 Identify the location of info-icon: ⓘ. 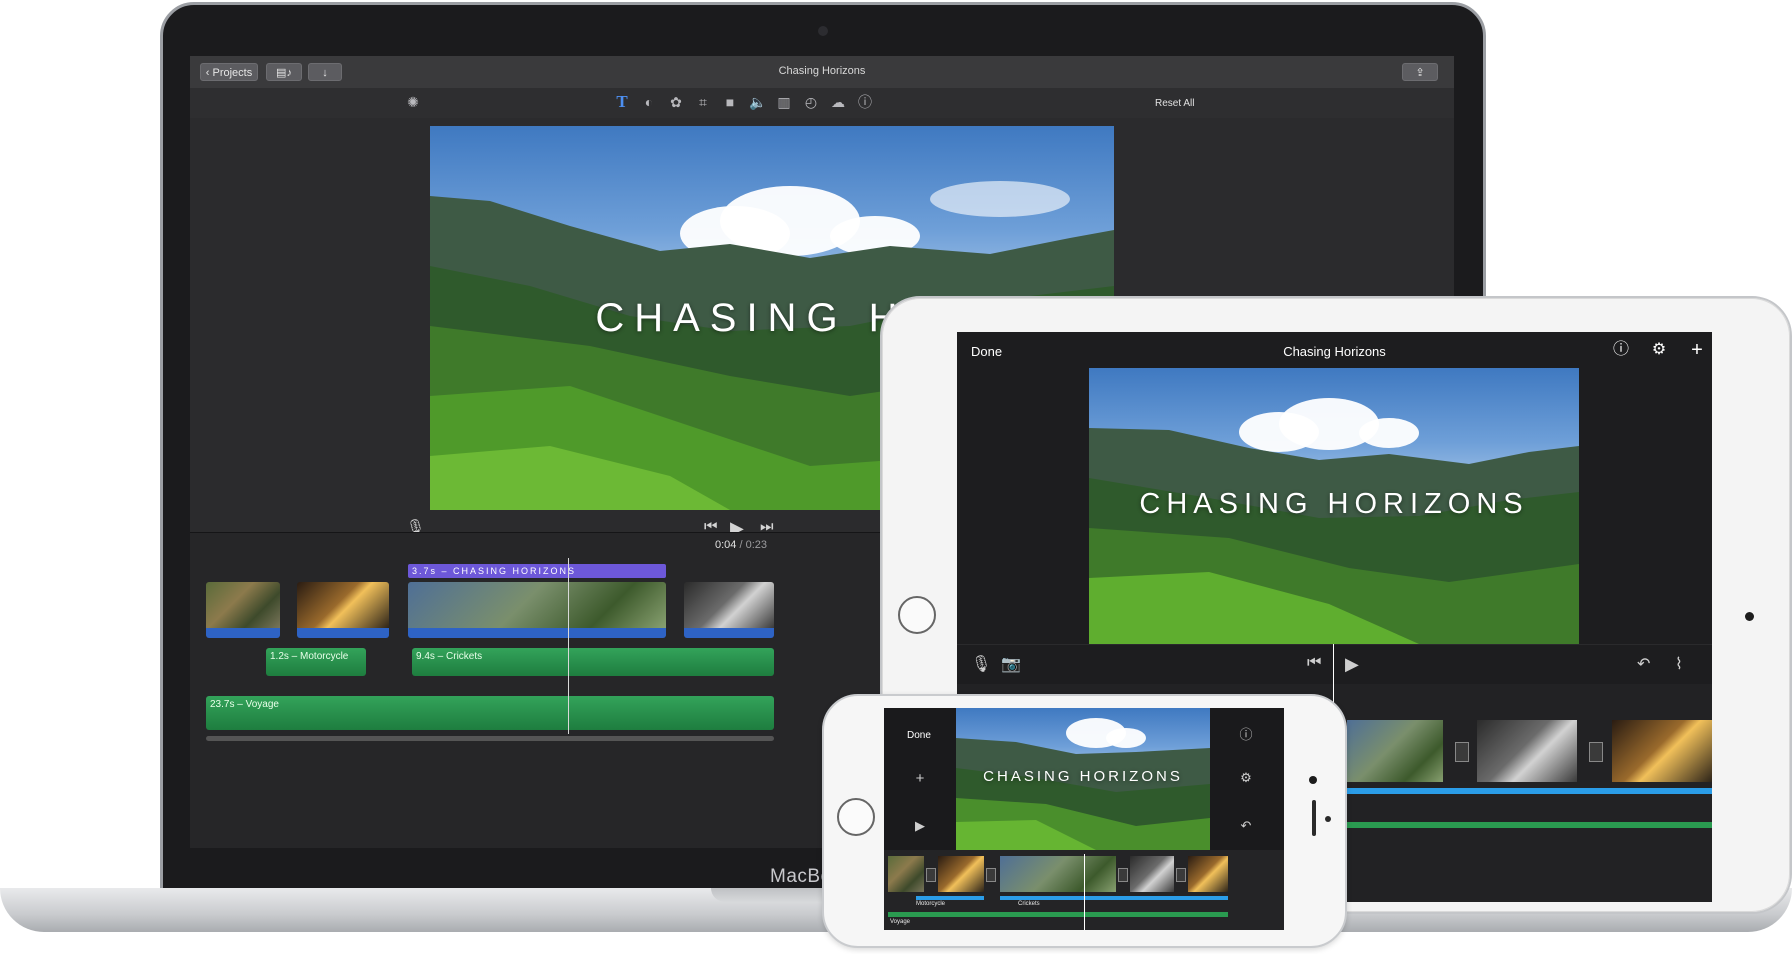
(865, 102).